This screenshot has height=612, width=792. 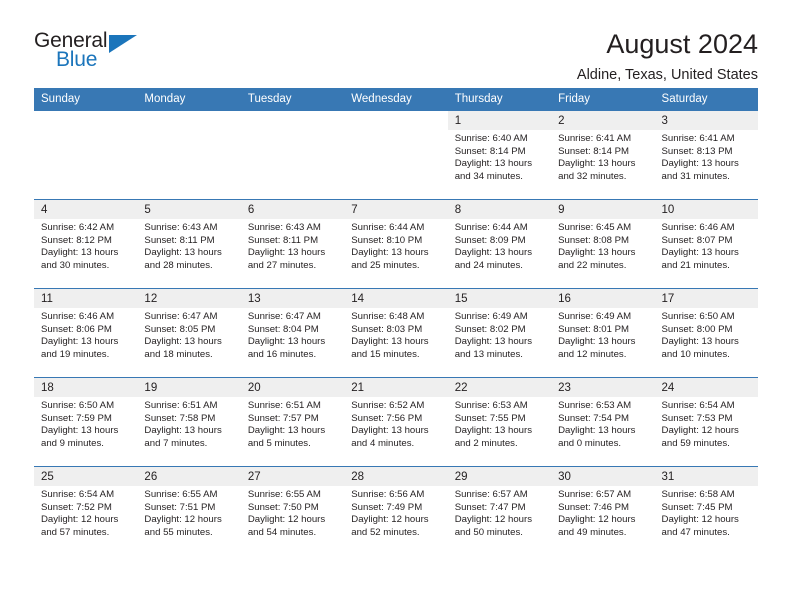 What do you see at coordinates (488, 176) in the screenshot?
I see `day-info-line: and 34 minutes.` at bounding box center [488, 176].